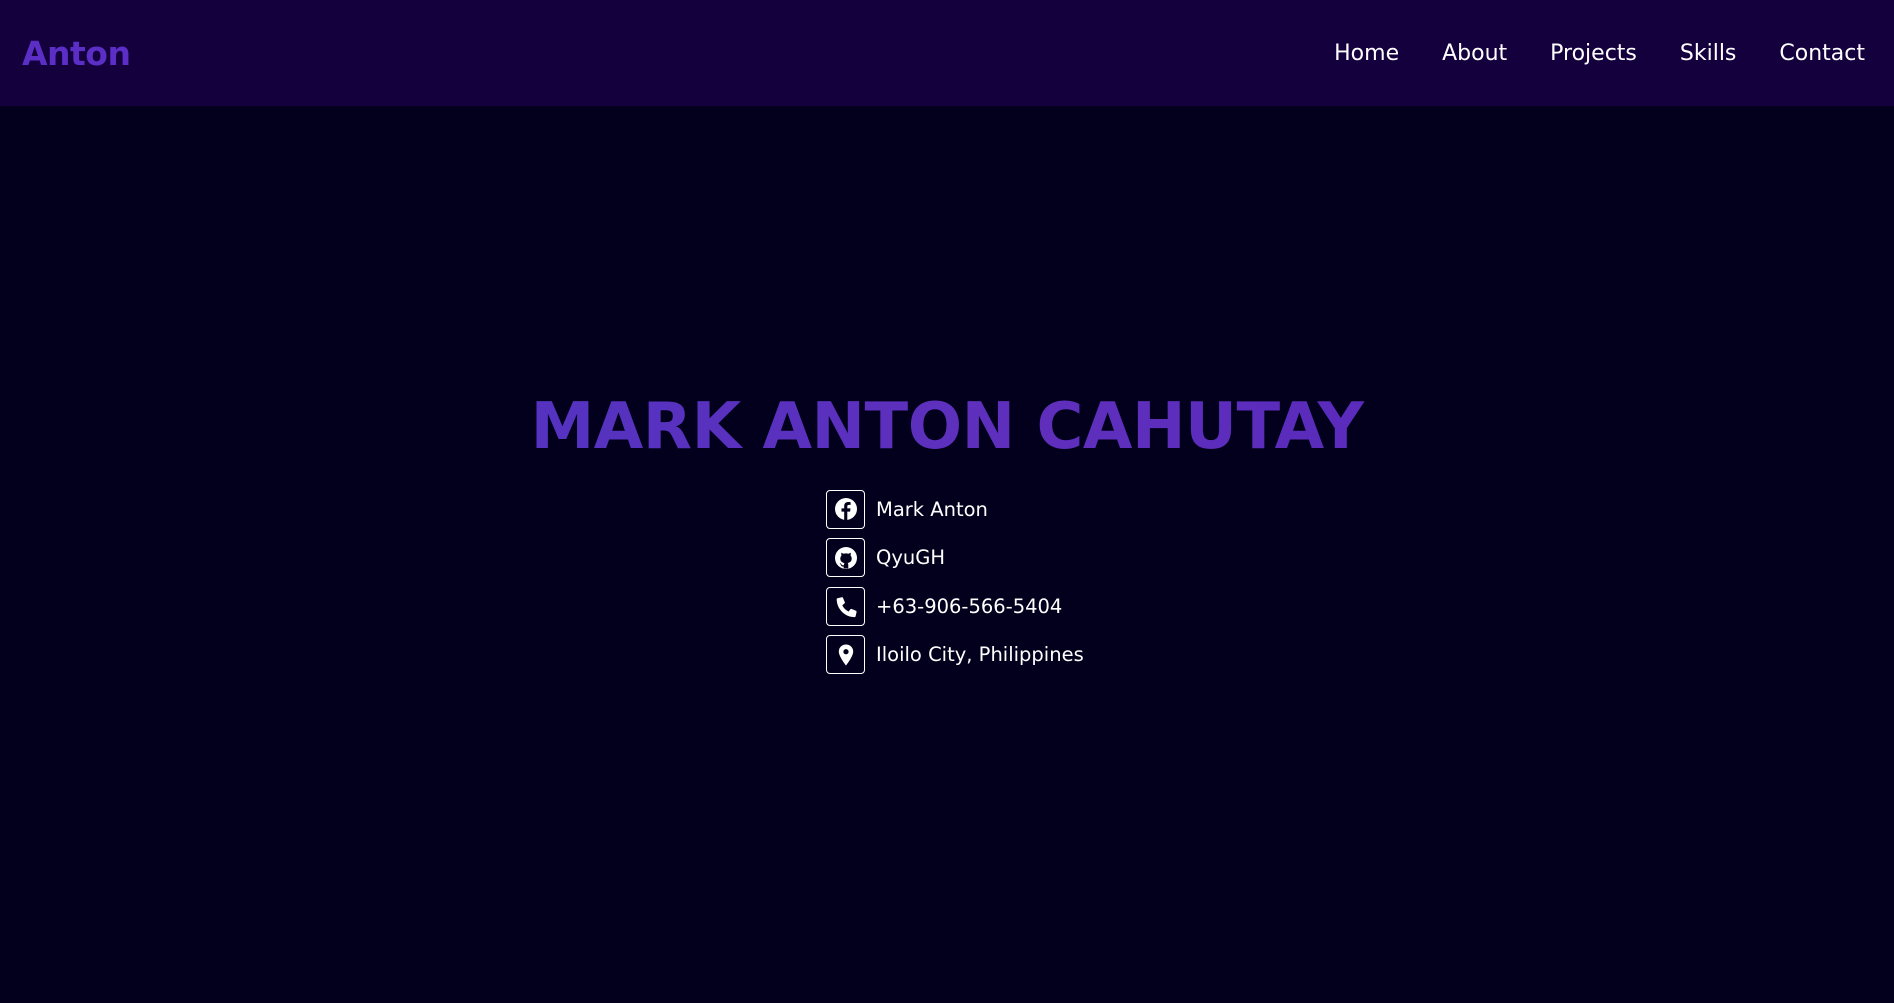 The image size is (1894, 1003). What do you see at coordinates (1708, 53) in the screenshot?
I see `nav-link-skills: Skills` at bounding box center [1708, 53].